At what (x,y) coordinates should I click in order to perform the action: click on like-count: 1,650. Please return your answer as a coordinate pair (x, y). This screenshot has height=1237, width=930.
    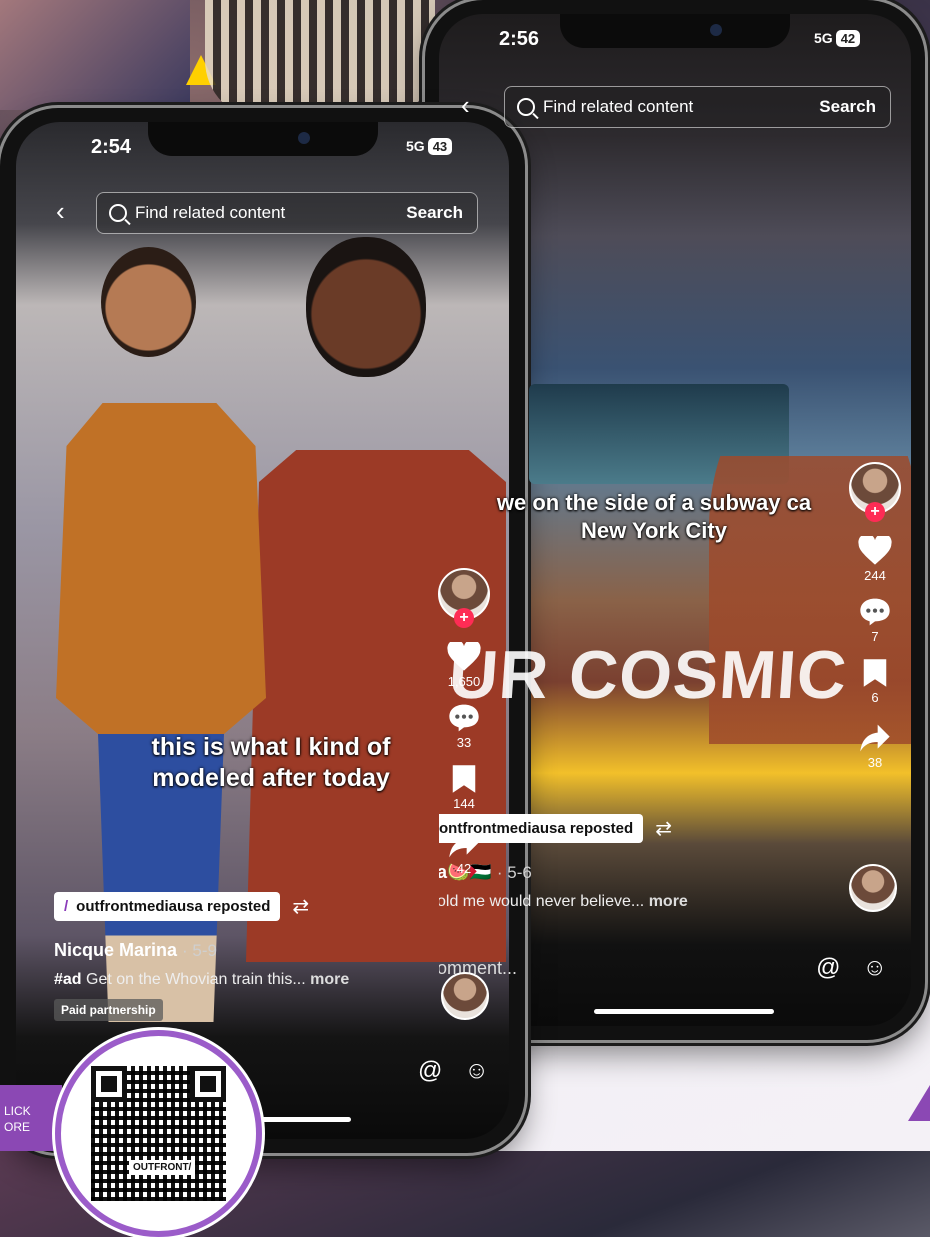
    Looking at the image, I should click on (464, 681).